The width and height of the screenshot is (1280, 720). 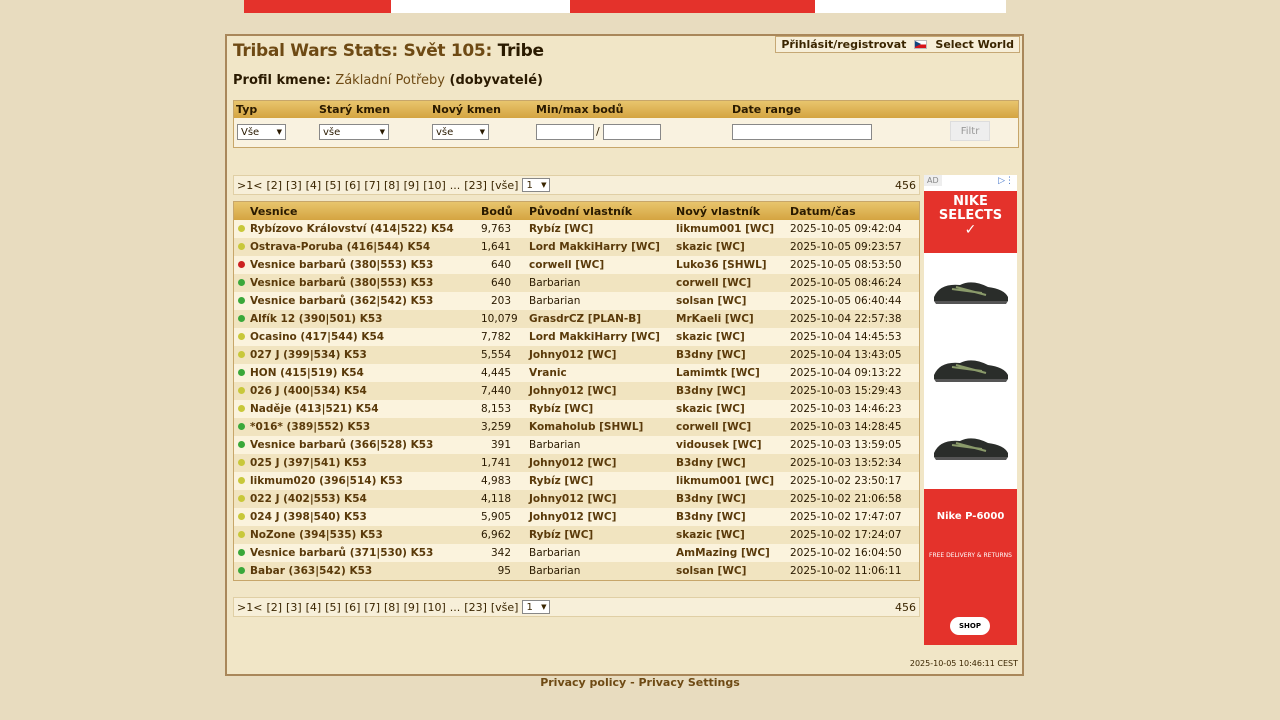 I want to click on min-points-input, so click(x=565, y=132).